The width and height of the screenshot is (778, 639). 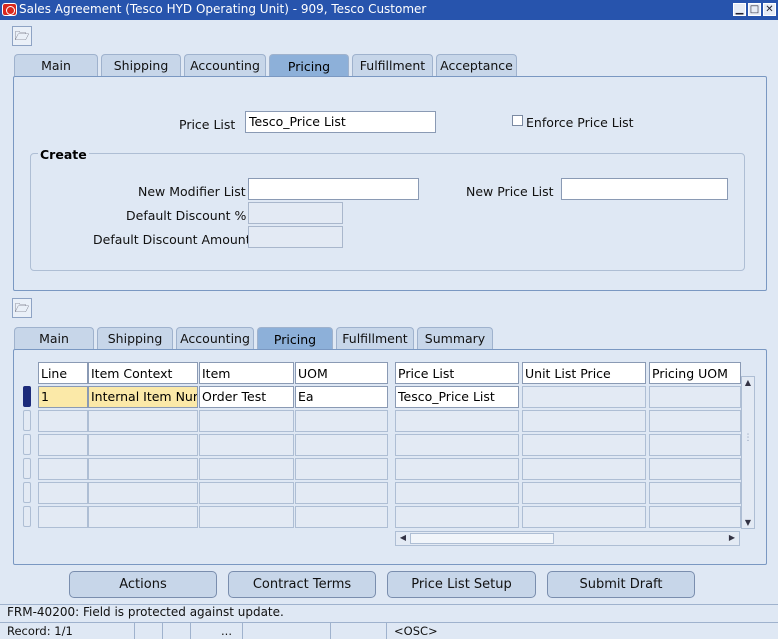 I want to click on actions-button: Actions, so click(x=143, y=584).